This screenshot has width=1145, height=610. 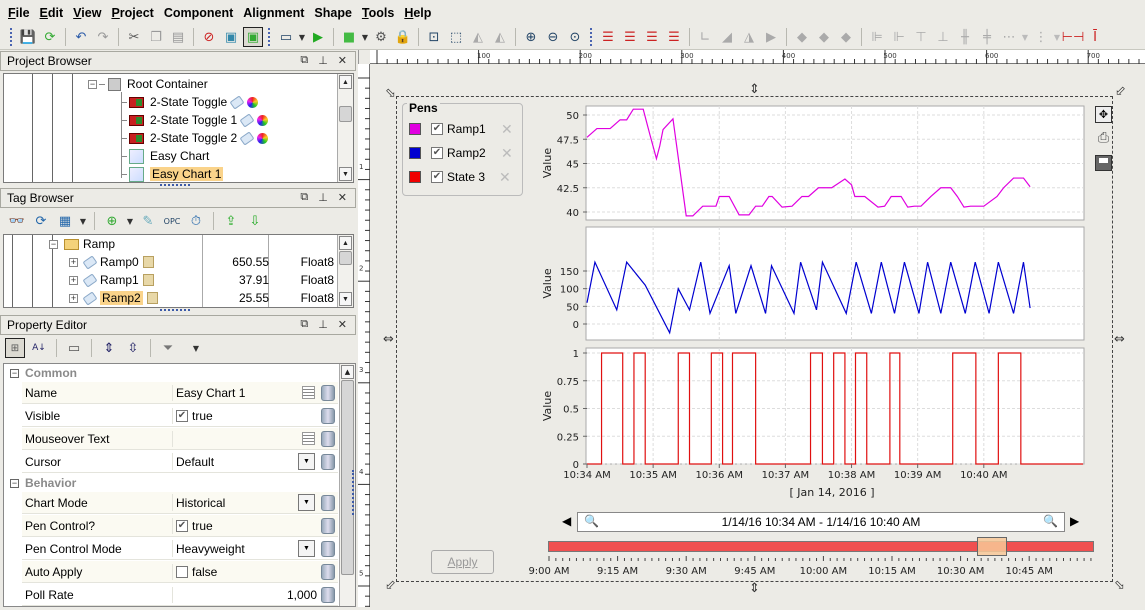 What do you see at coordinates (568, 437) in the screenshot?
I see `y-tick-label: 0.25` at bounding box center [568, 437].